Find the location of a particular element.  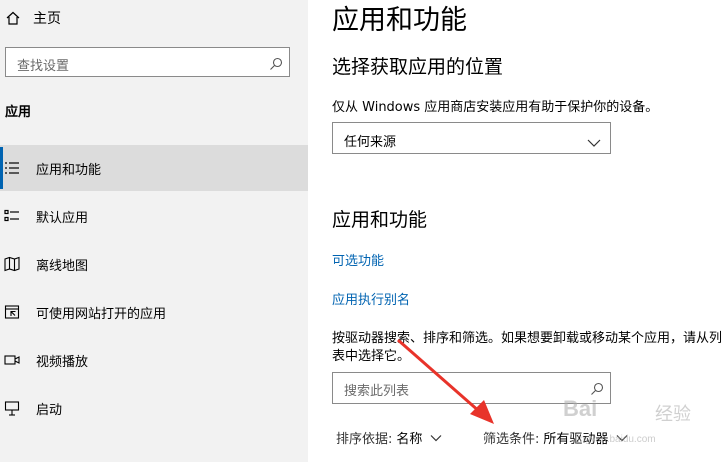

install-description: 仅从 Windows 应用商店安装应用有助于保护你的设备。 is located at coordinates (495, 107).